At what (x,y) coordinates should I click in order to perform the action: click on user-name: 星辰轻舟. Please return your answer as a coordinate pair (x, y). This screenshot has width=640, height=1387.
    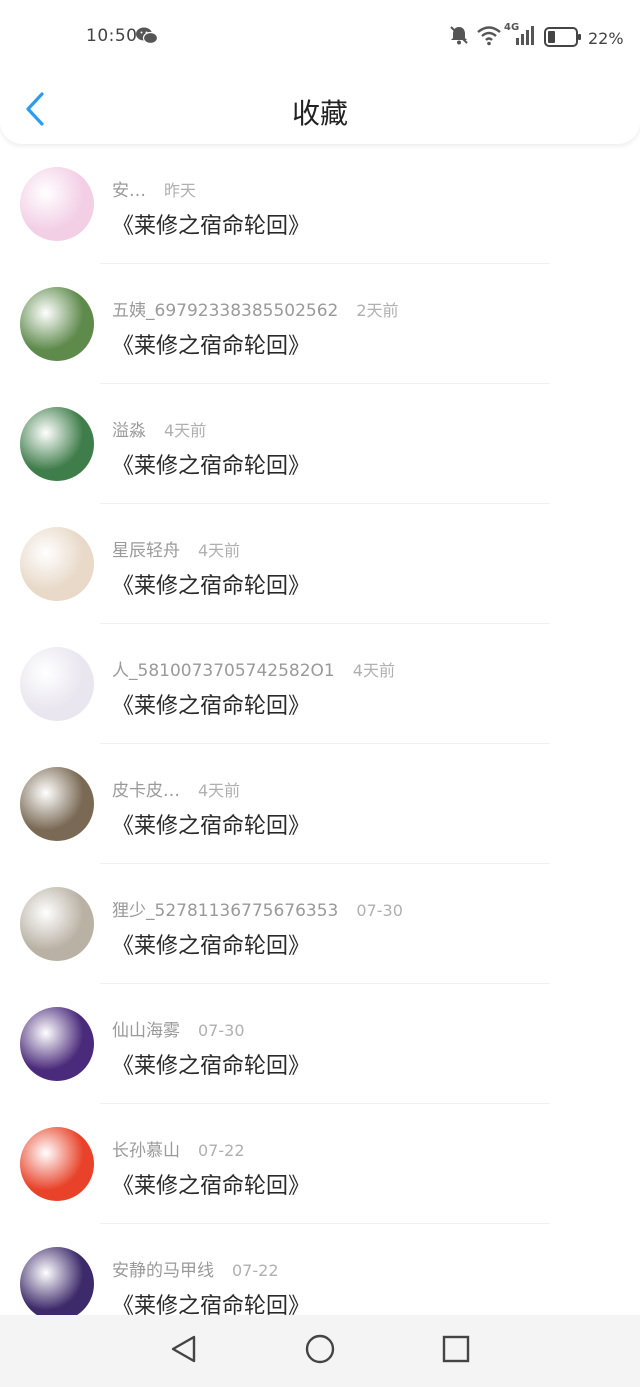
    Looking at the image, I should click on (146, 551).